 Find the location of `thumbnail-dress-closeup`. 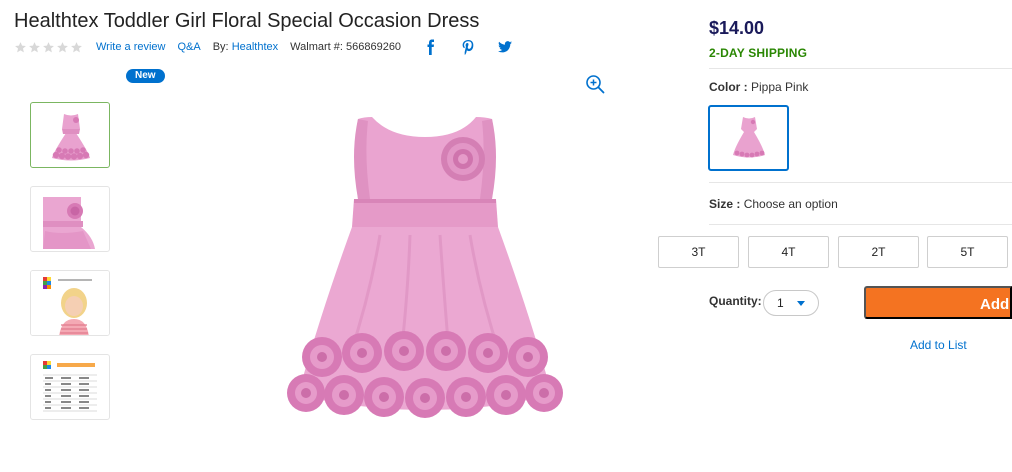

thumbnail-dress-closeup is located at coordinates (70, 219).